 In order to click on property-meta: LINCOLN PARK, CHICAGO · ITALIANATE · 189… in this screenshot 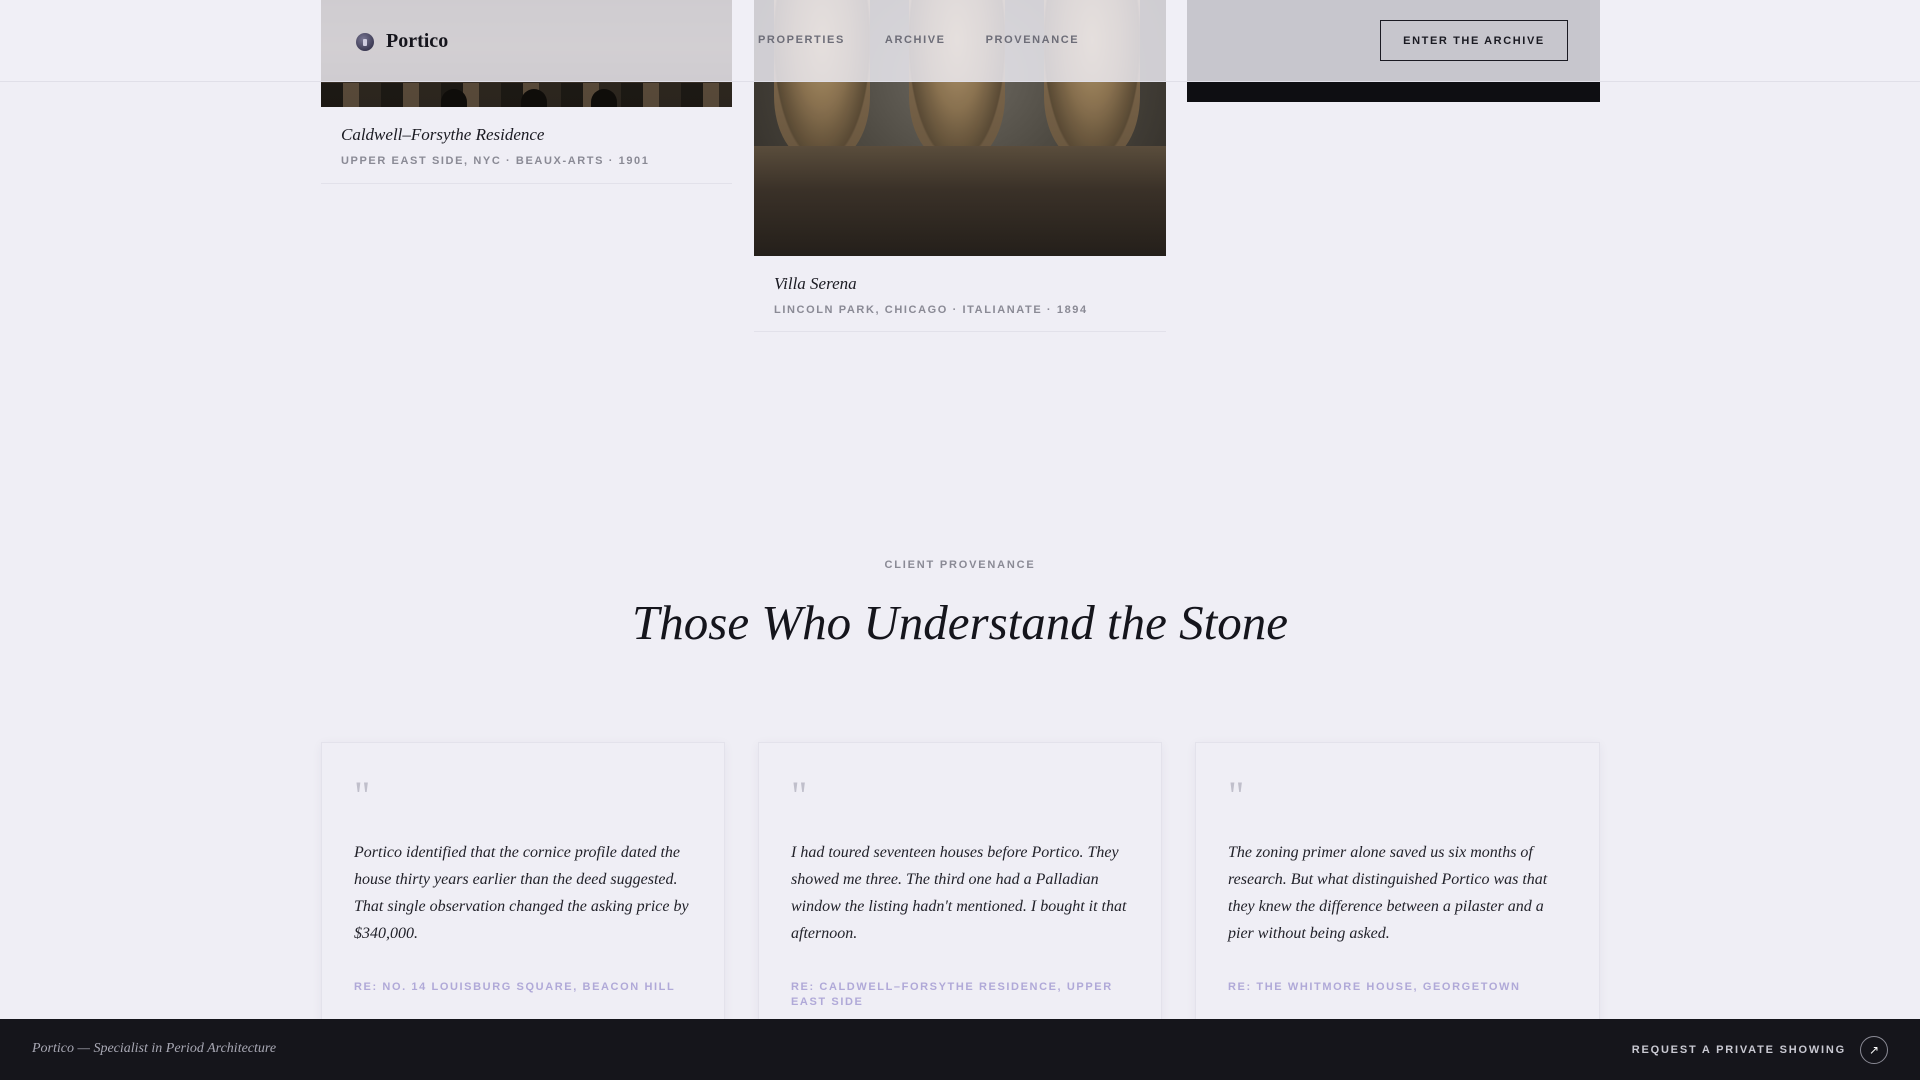, I will do `click(931, 310)`.